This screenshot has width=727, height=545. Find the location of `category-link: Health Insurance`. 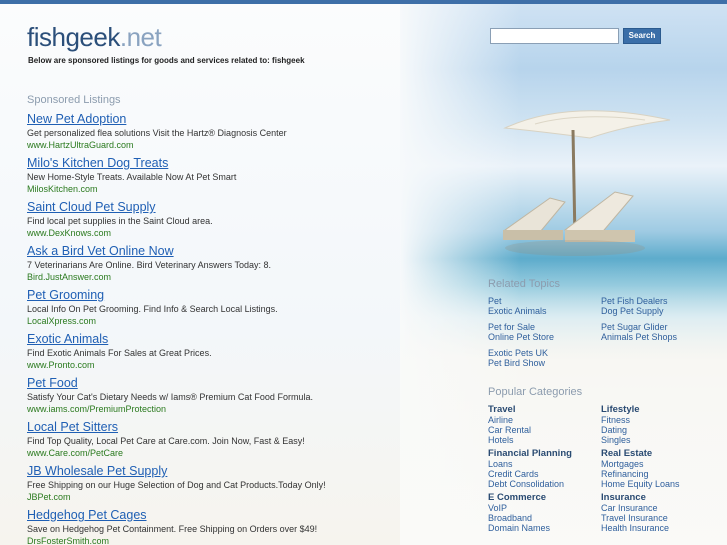

category-link: Health Insurance is located at coordinates (657, 528).